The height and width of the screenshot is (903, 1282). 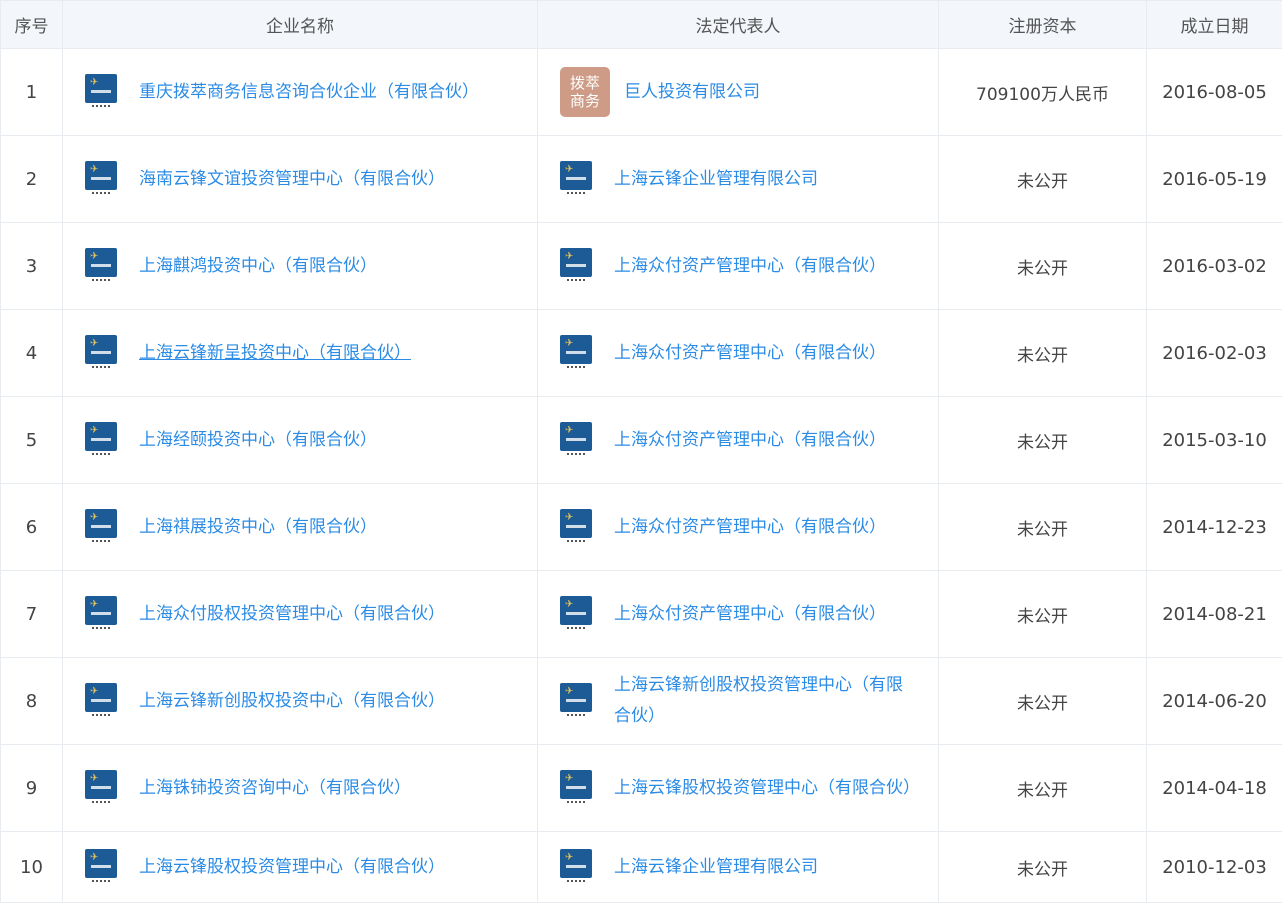 I want to click on representative-link: 上海云锋股权投资管理中心（有限合伙）, so click(x=764, y=788).